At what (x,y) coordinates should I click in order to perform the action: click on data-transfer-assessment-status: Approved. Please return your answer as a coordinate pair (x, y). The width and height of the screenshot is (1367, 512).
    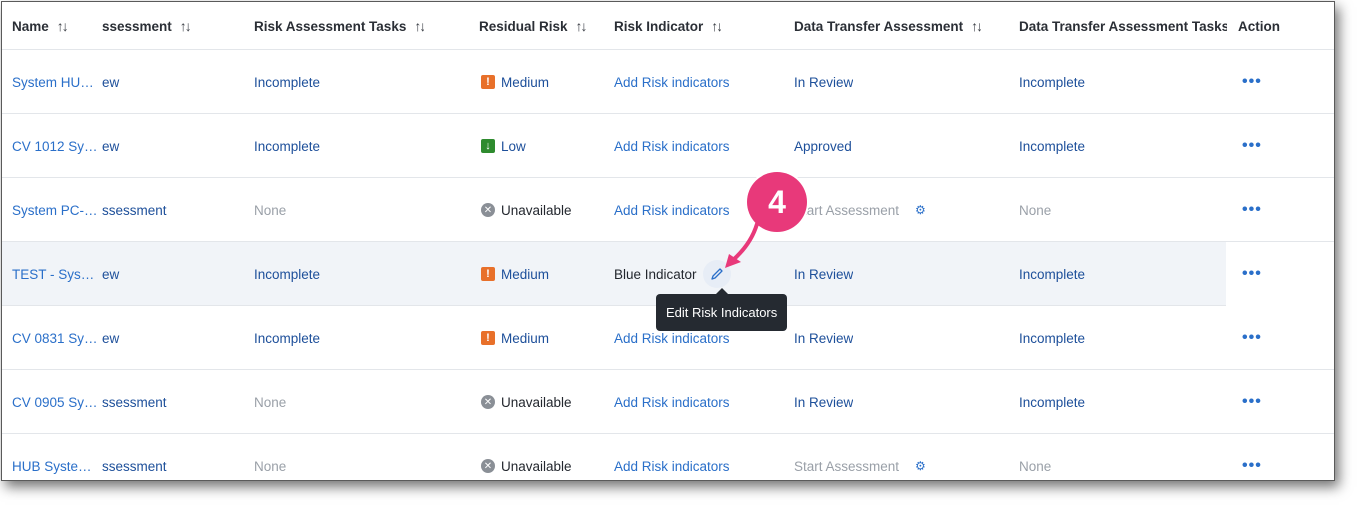
    Looking at the image, I should click on (823, 146).